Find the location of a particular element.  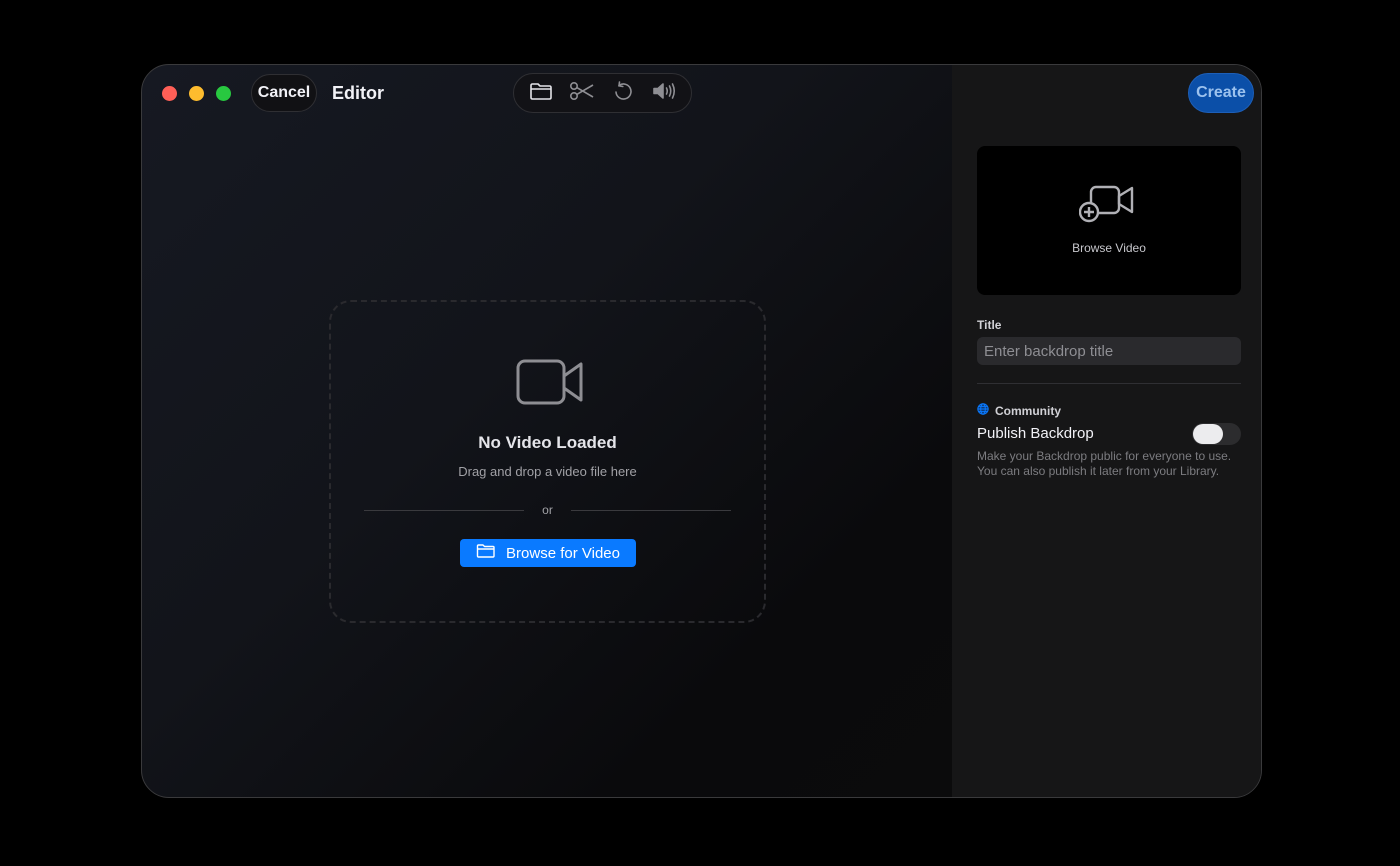

cancel-button: Cancel is located at coordinates (284, 93).